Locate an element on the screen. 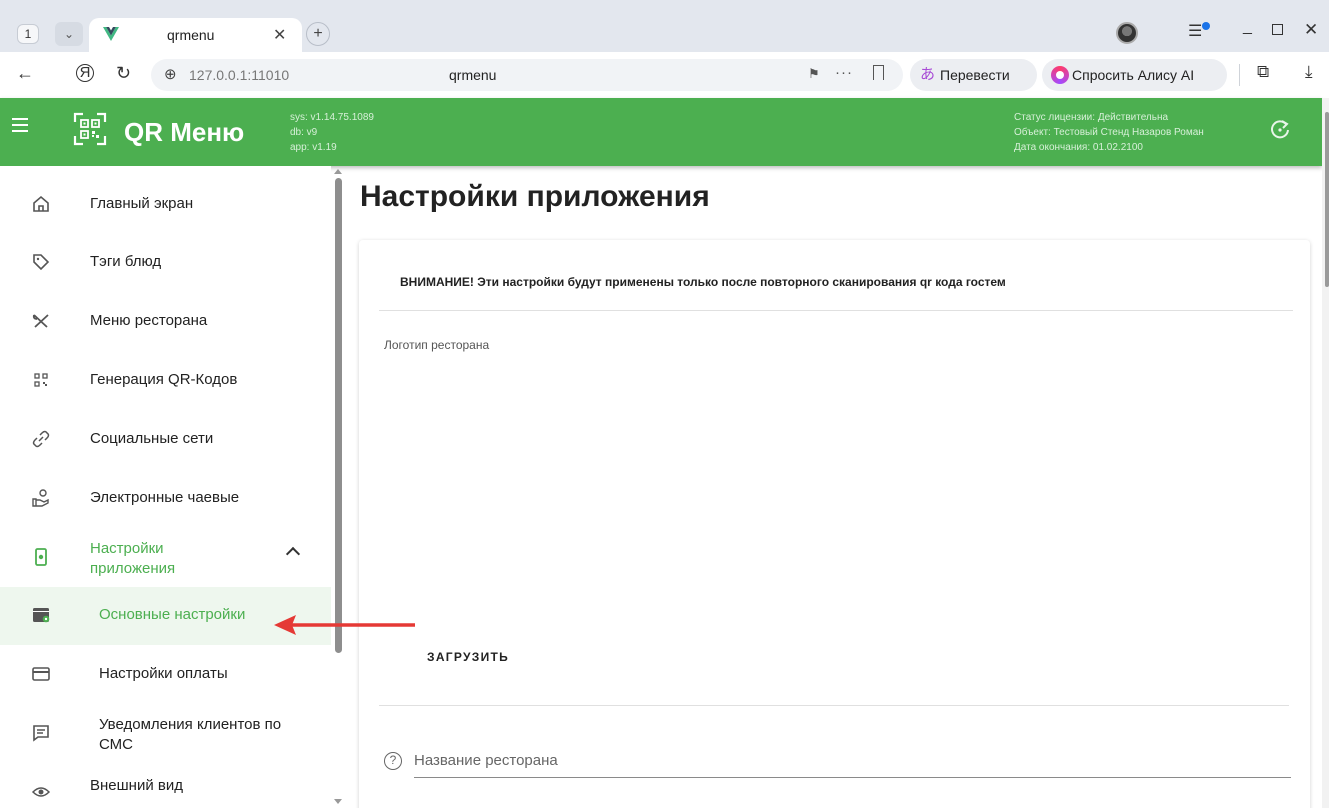 Image resolution: width=1329 pixels, height=808 pixels. sidebar-item-app-settings: Настройки приложения is located at coordinates (165, 558).